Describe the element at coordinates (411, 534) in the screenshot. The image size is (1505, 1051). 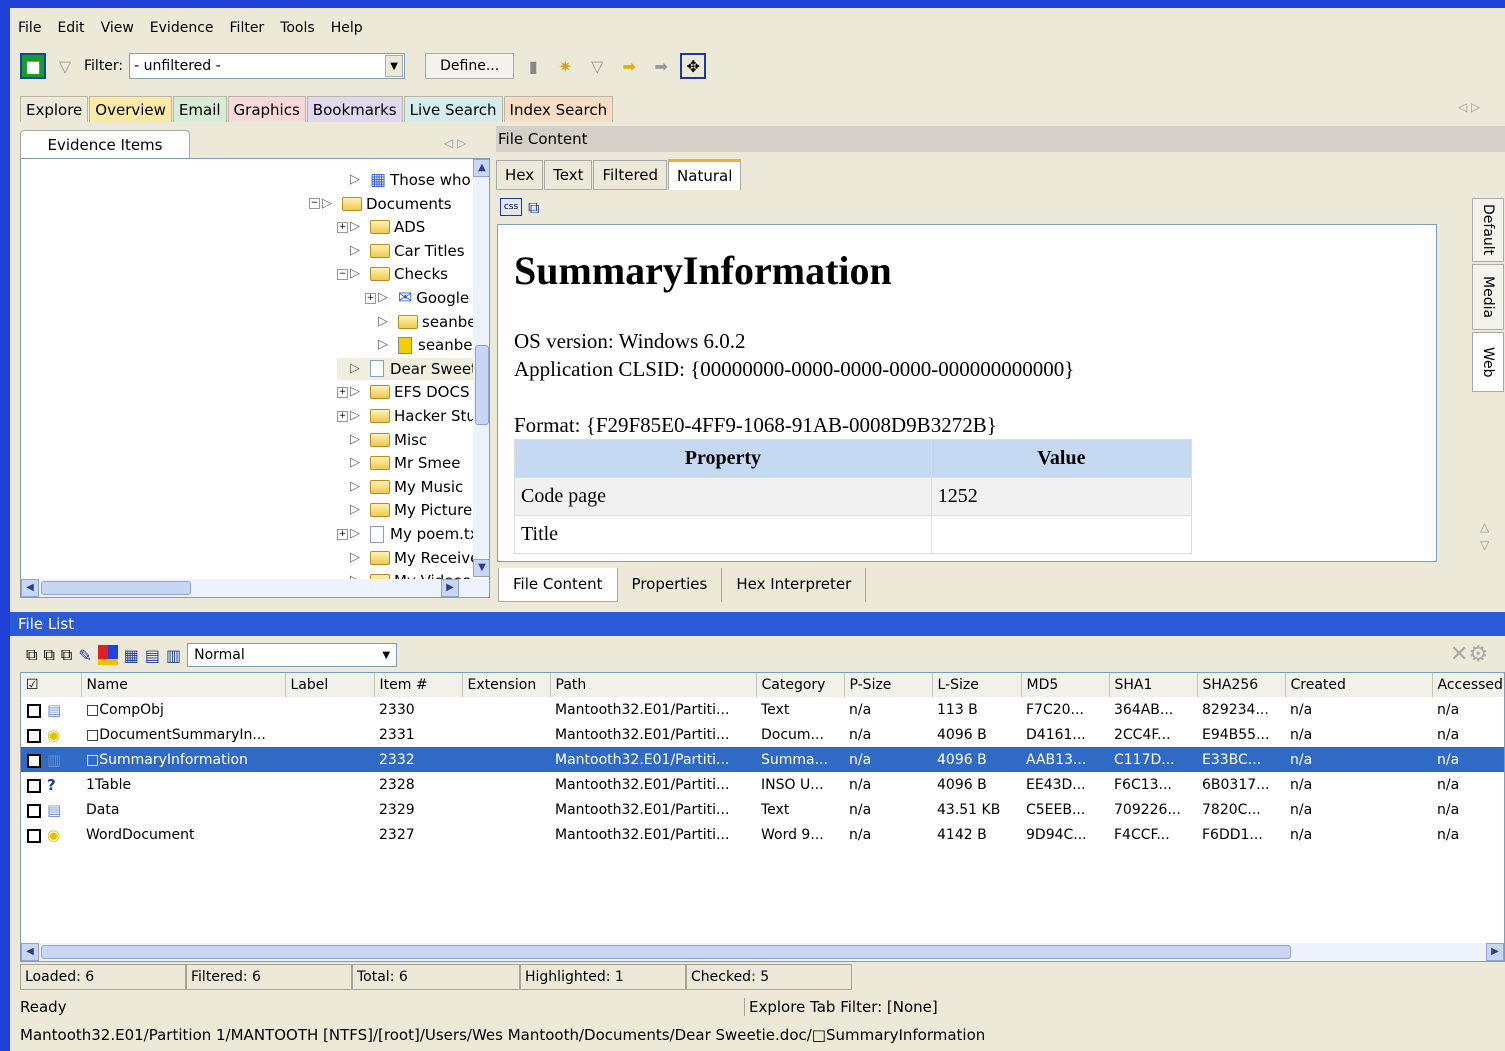
I see `tree-item: + ▷ My poem.txt` at that location.